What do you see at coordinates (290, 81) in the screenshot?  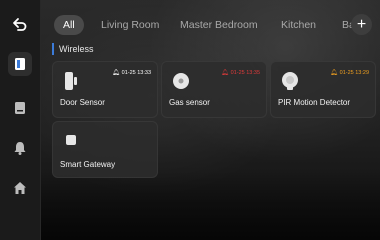 I see `motion-detector-icon` at bounding box center [290, 81].